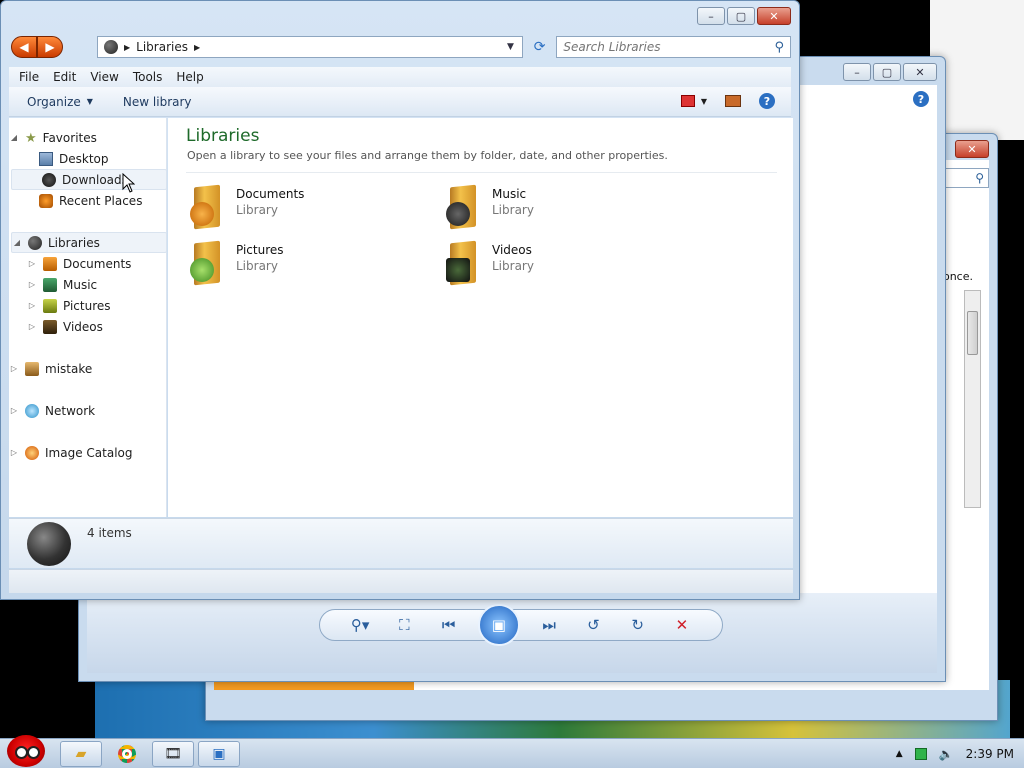 The width and height of the screenshot is (1024, 768). I want to click on photo-viewer-caption-buttons: – ▢ ✕, so click(890, 72).